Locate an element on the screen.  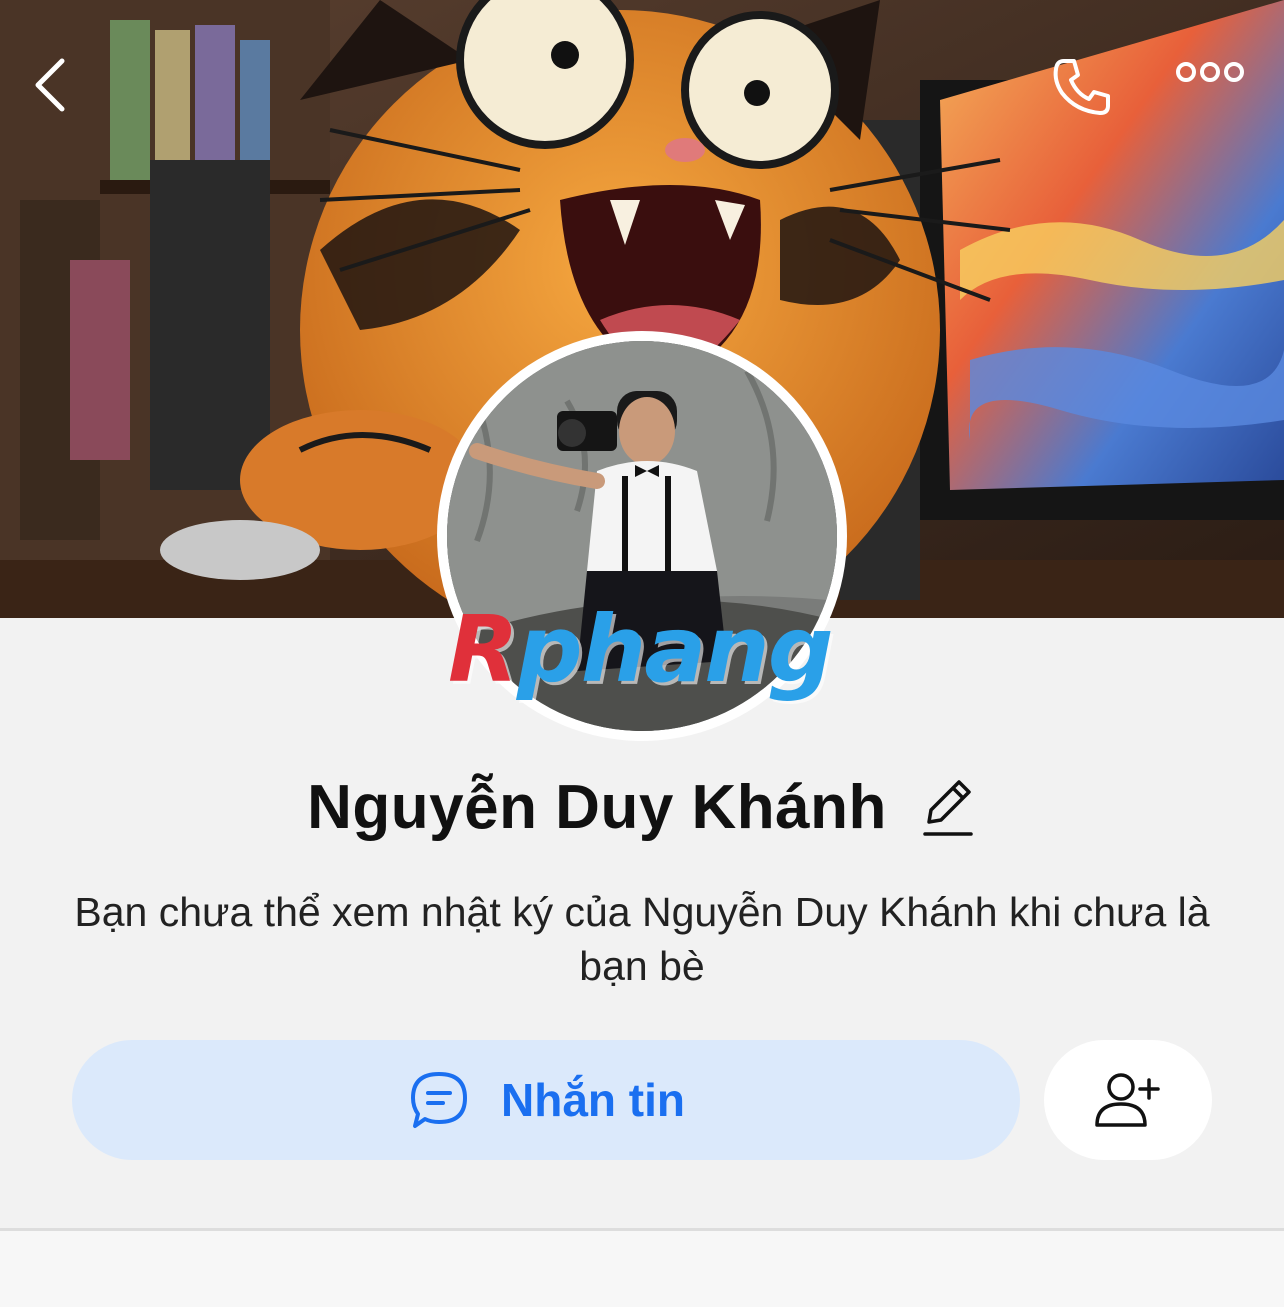
call-button is located at coordinates (1090, 90).